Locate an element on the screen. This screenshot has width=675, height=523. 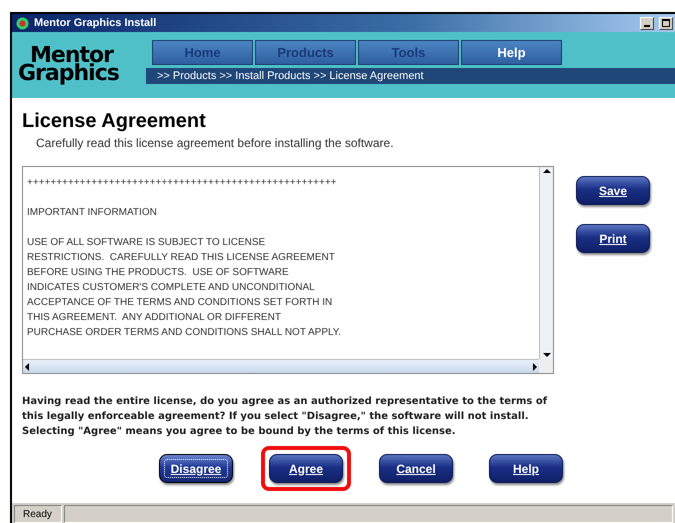
scroll-up-icon is located at coordinates (546, 171).